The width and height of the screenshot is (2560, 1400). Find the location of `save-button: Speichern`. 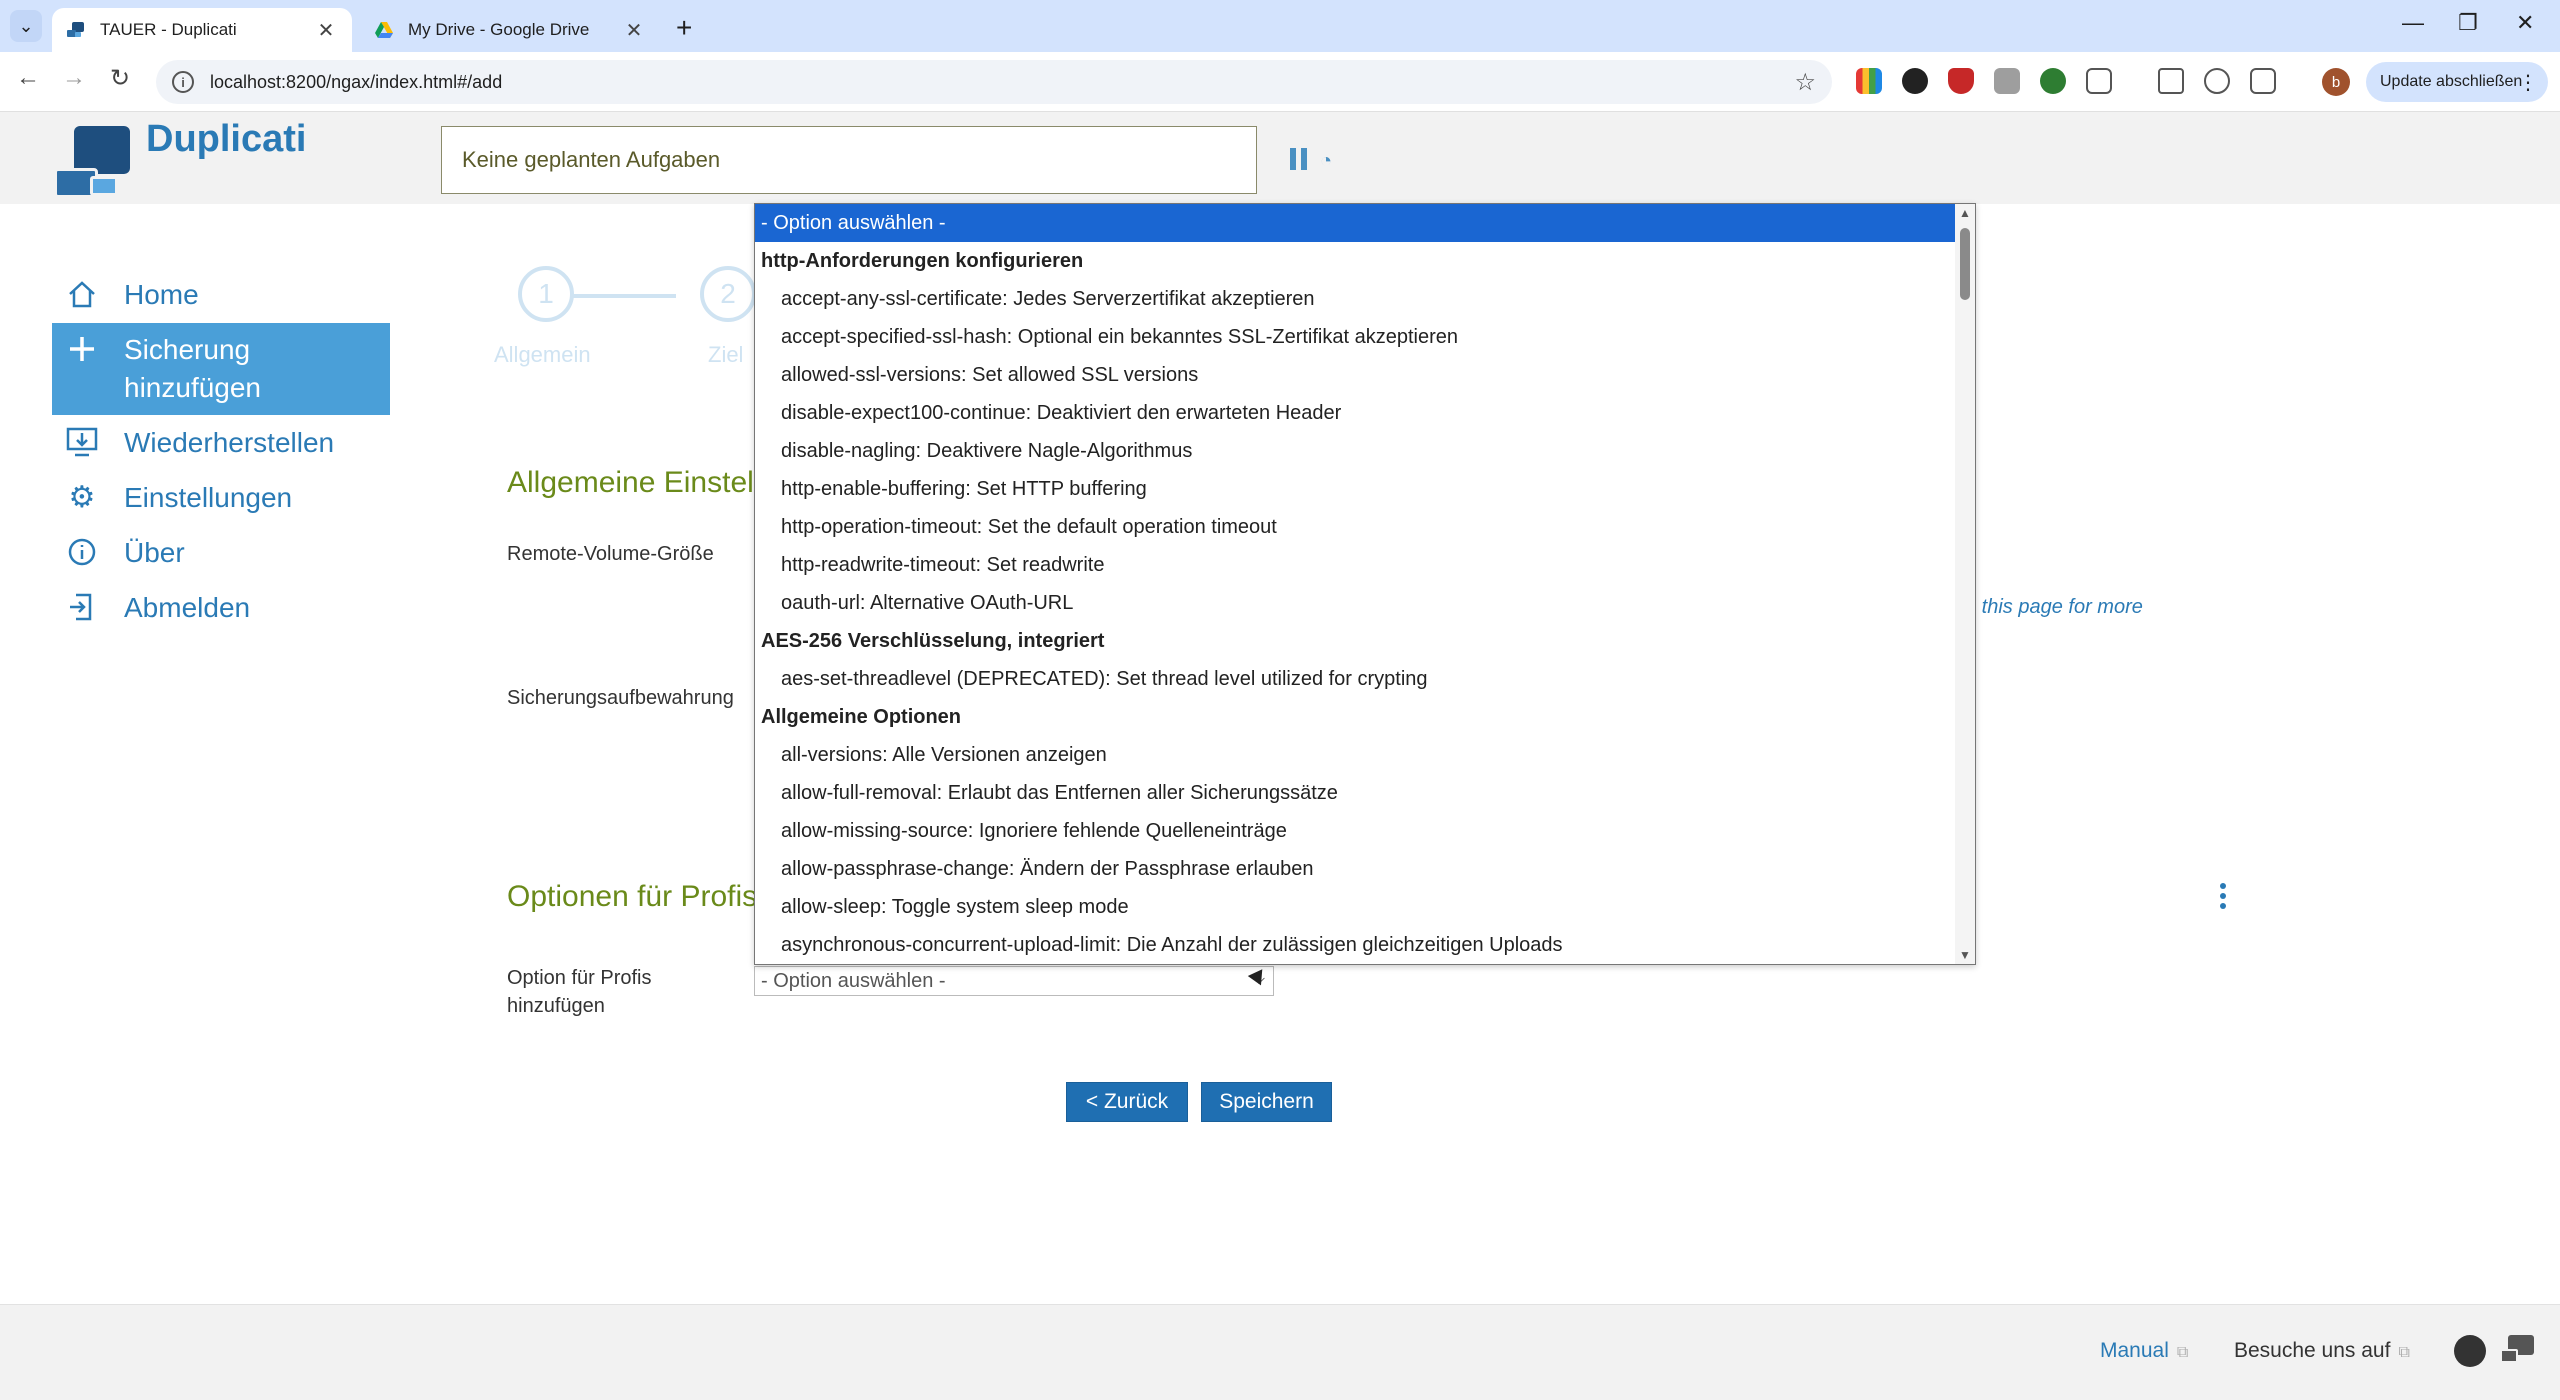

save-button: Speichern is located at coordinates (1266, 1102).